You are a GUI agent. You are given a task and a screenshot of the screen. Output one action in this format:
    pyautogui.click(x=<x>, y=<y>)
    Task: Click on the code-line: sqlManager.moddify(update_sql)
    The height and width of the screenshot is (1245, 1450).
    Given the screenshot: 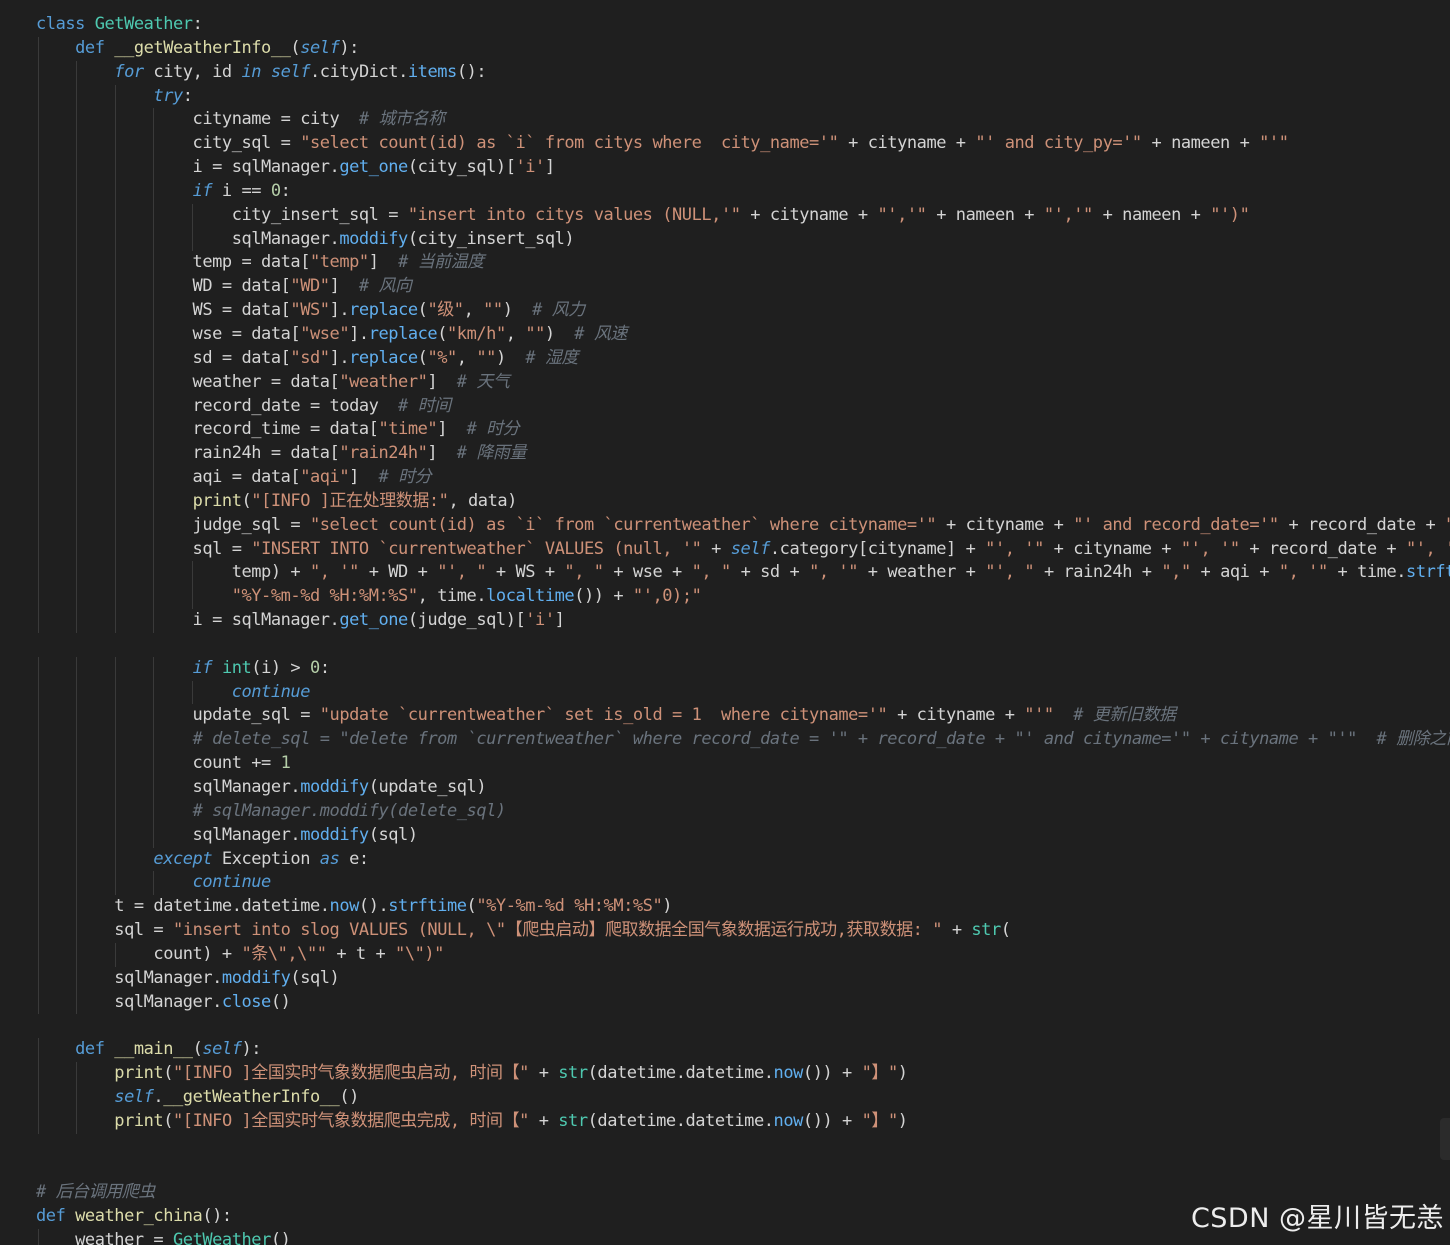 What is the action you would take?
    pyautogui.click(x=743, y=788)
    